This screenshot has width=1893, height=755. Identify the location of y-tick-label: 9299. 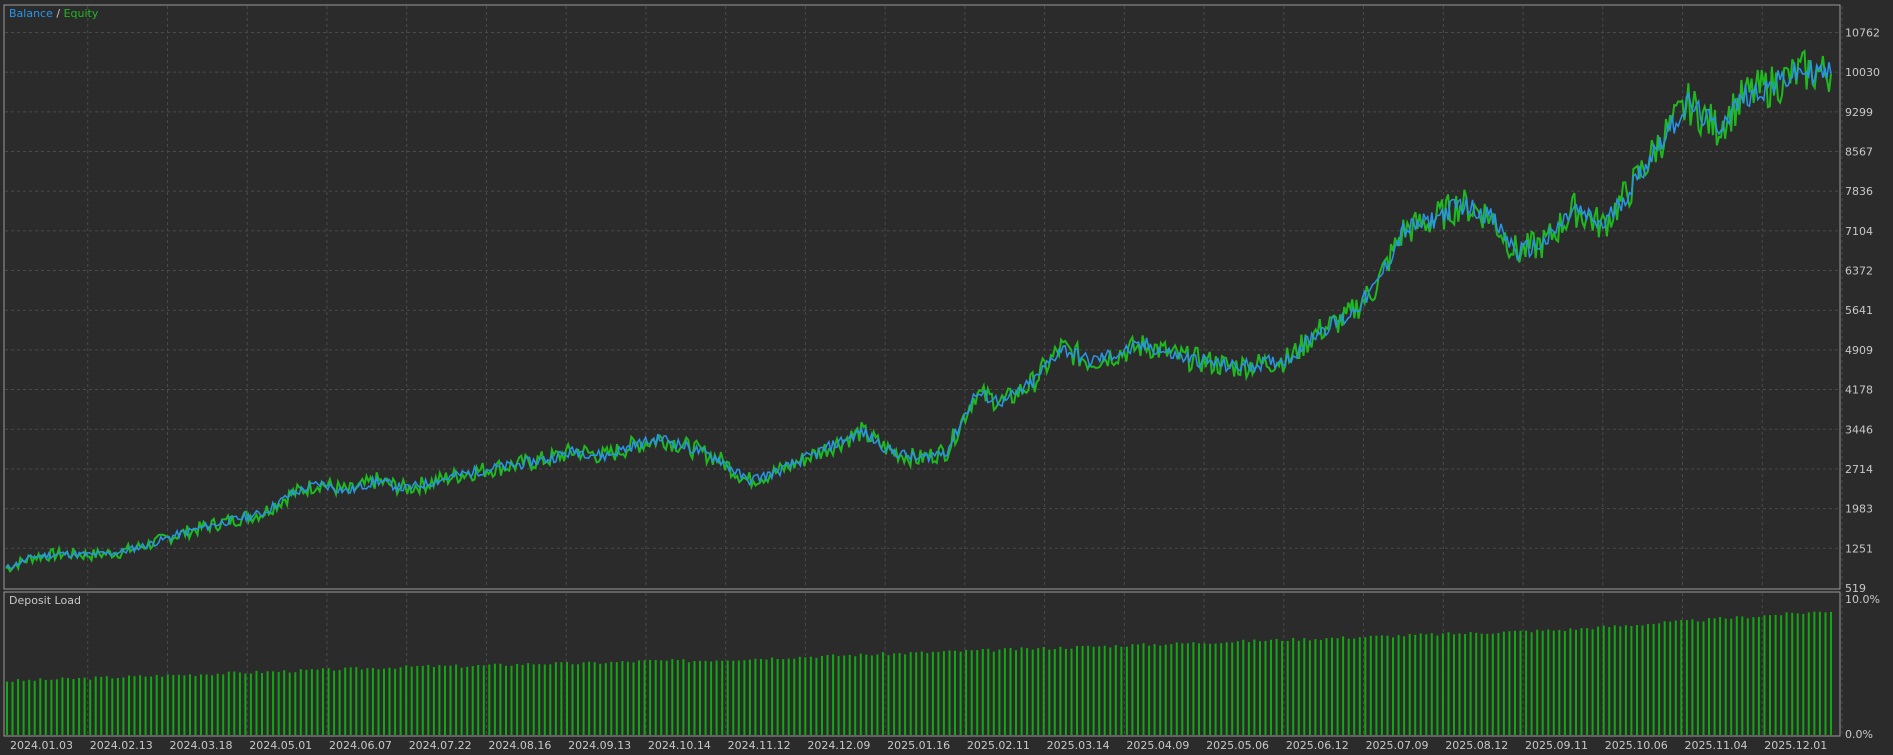
(1859, 112).